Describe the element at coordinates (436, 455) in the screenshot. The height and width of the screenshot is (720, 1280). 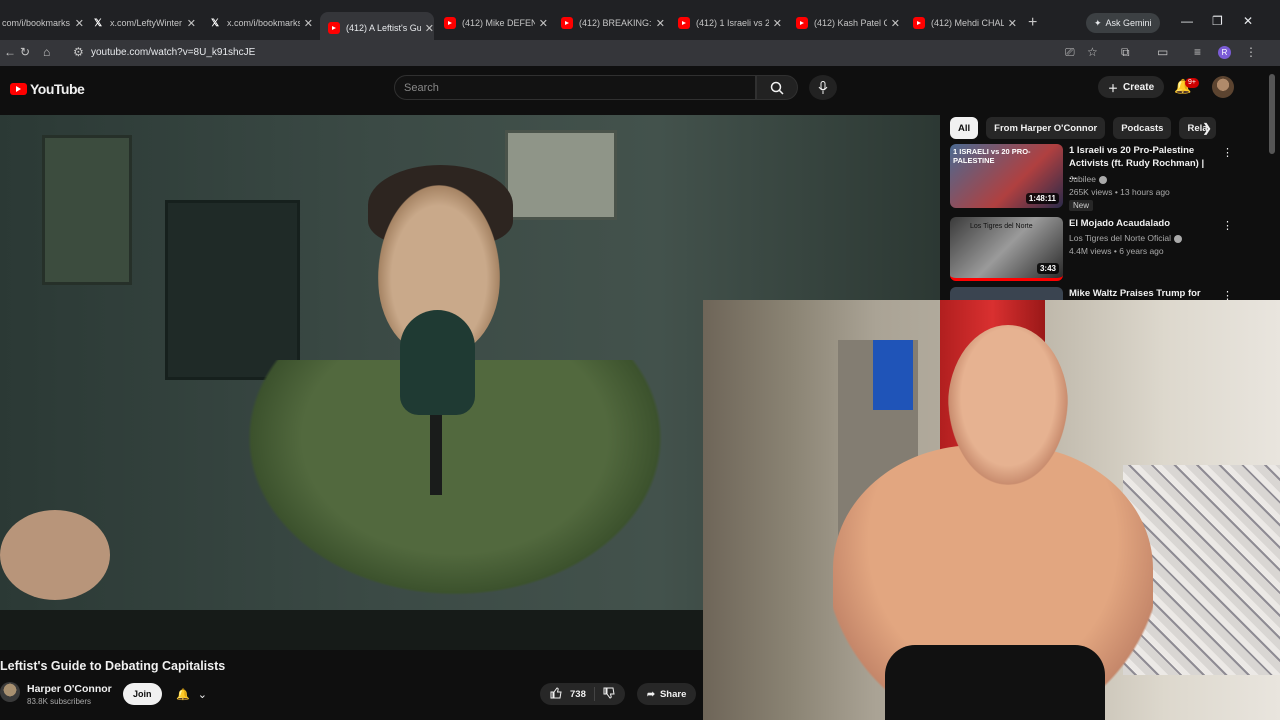
I see `video-frame-mic-stand` at that location.